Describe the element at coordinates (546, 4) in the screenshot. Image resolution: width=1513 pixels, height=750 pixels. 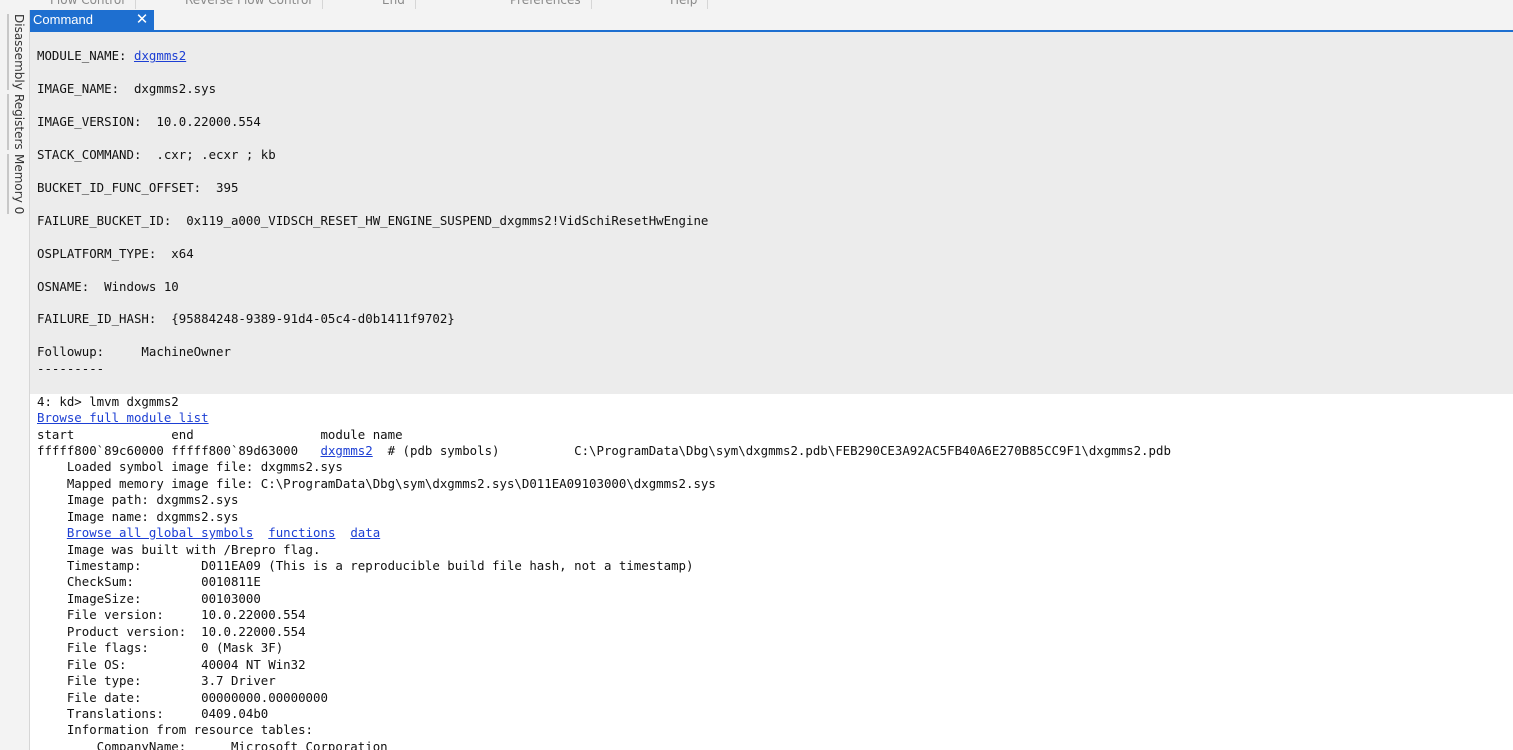
I see `ribbon-tab-preferences: Preferences` at that location.